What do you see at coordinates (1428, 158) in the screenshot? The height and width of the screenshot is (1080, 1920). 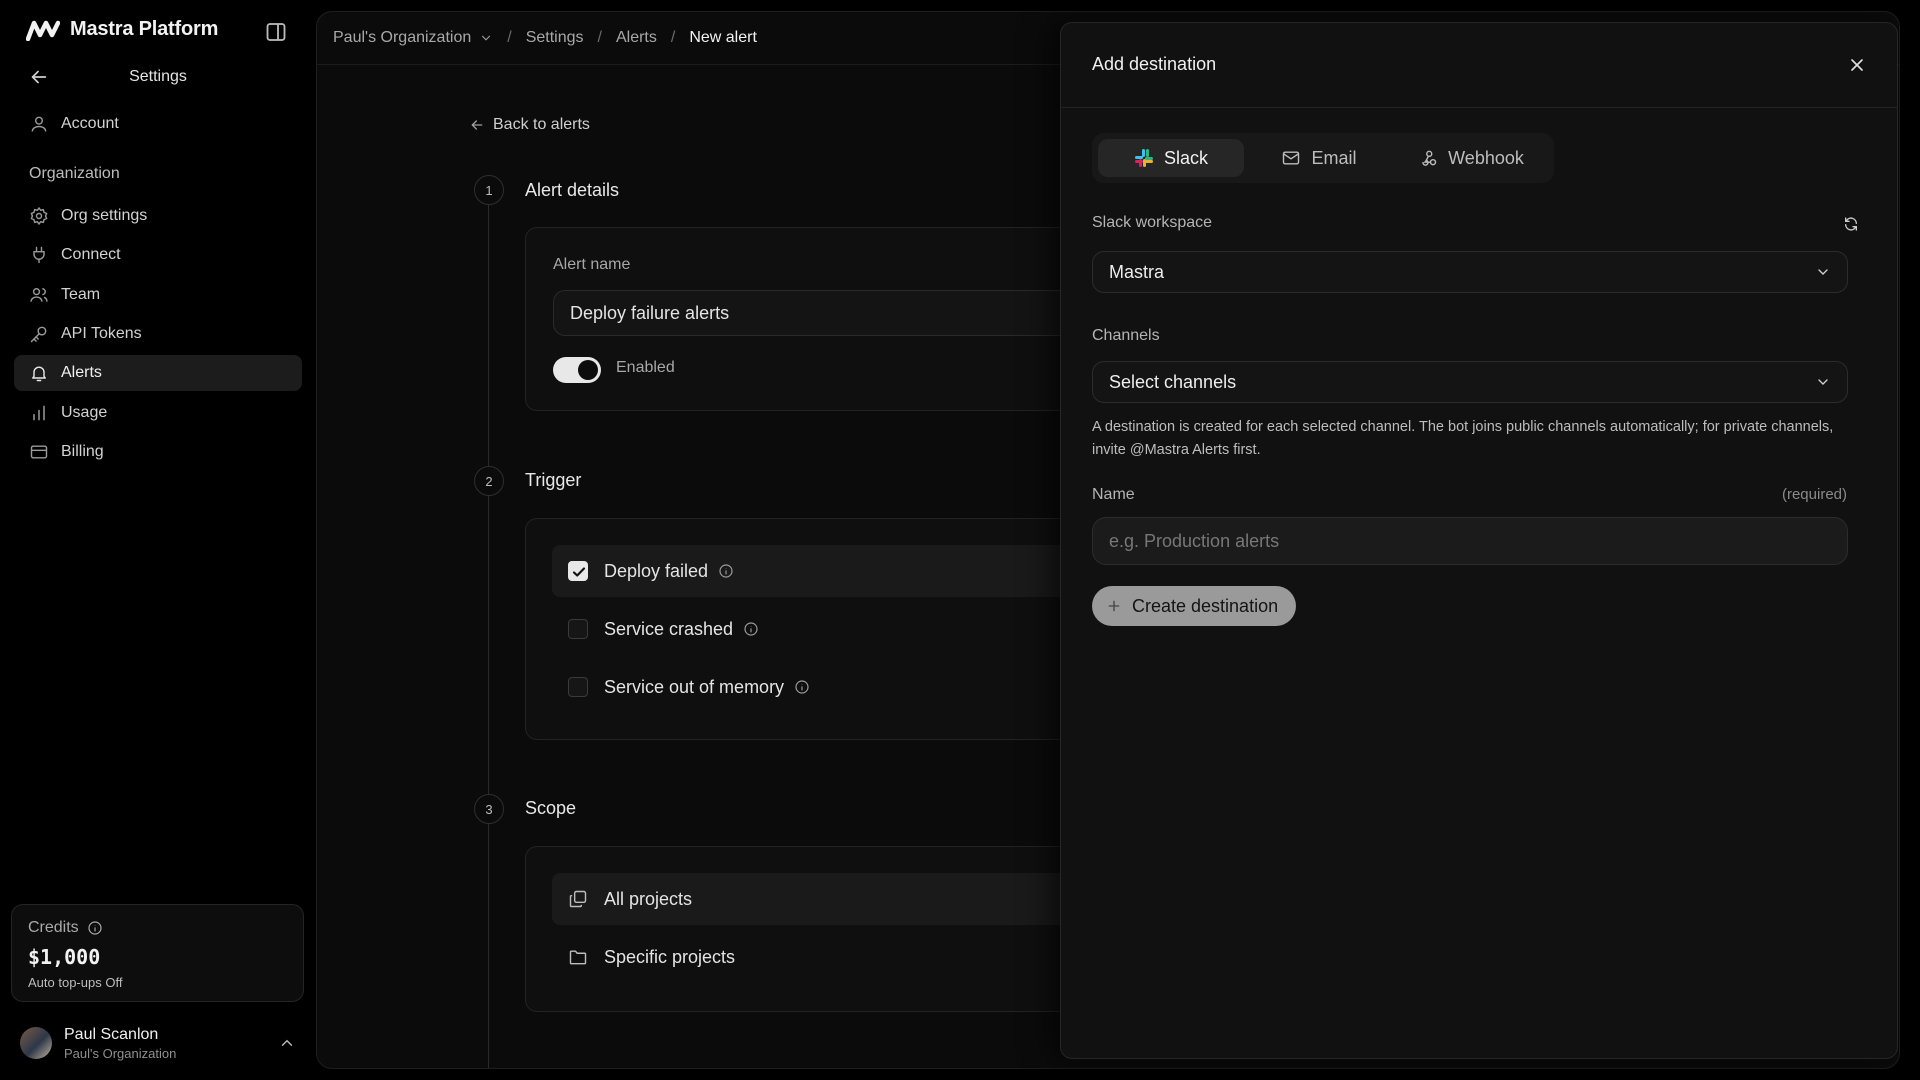 I see `webhook-icon` at bounding box center [1428, 158].